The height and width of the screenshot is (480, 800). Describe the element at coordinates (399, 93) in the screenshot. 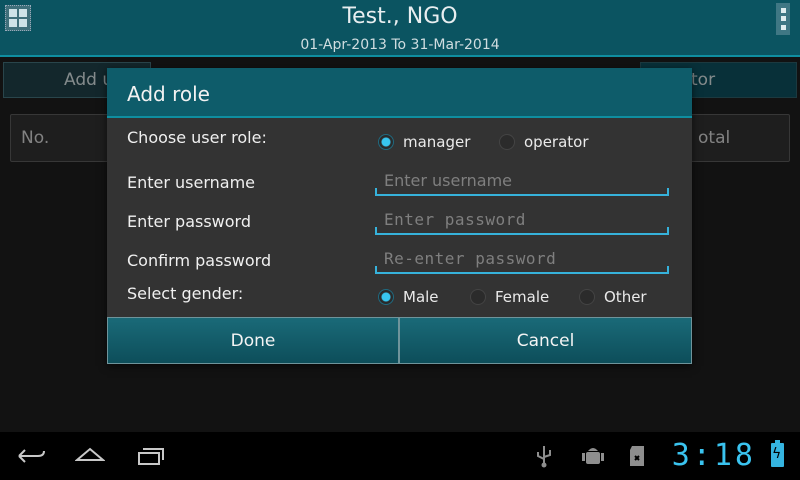

I see `dialog-title: Add role` at that location.